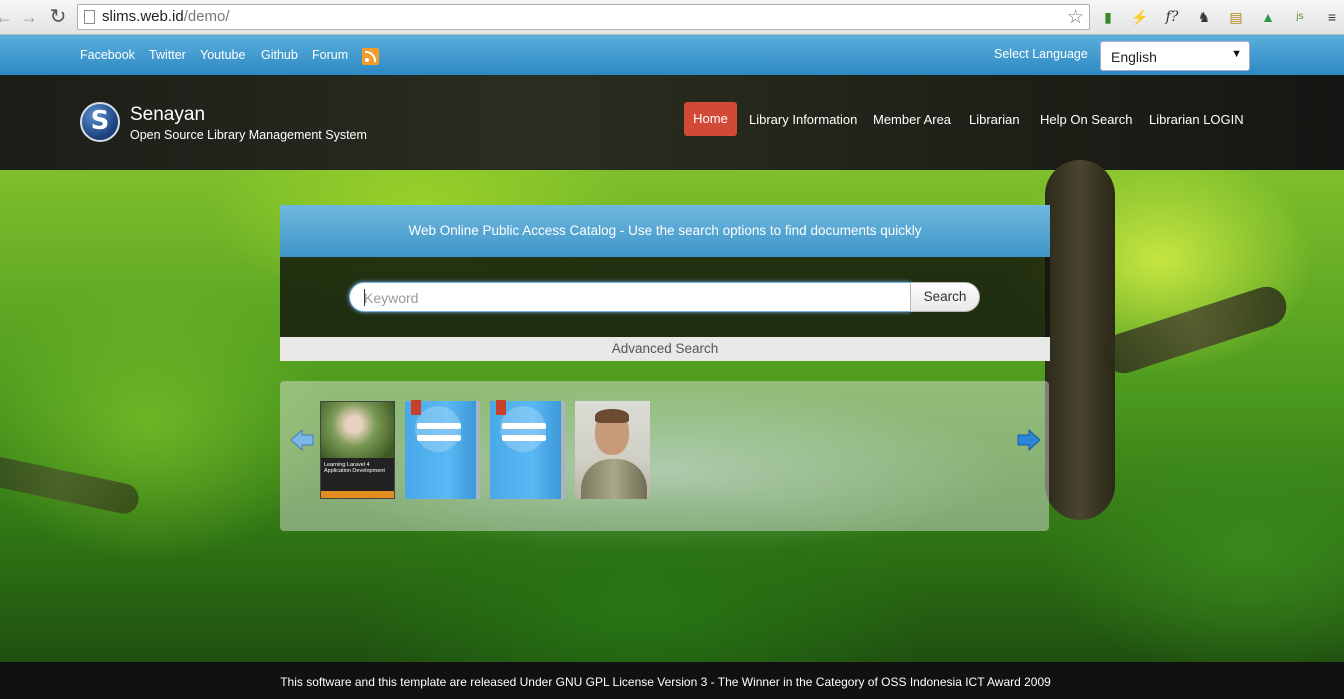  What do you see at coordinates (612, 416) in the screenshot?
I see `person-hair` at bounding box center [612, 416].